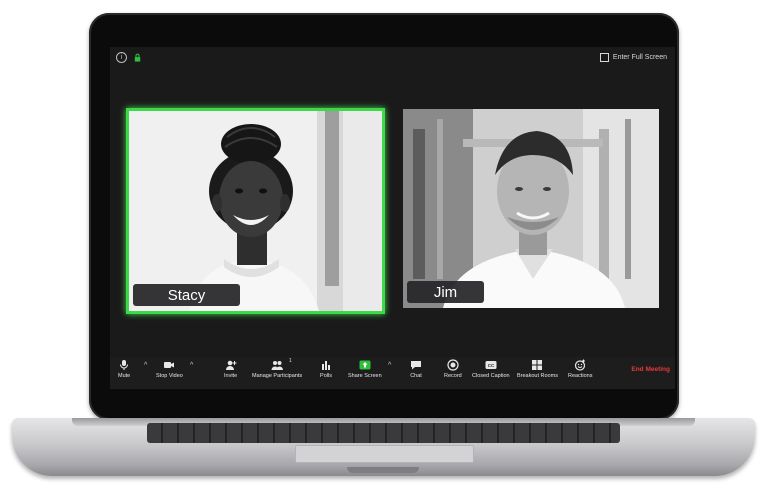  I want to click on participant-video-stacy, so click(255, 211).